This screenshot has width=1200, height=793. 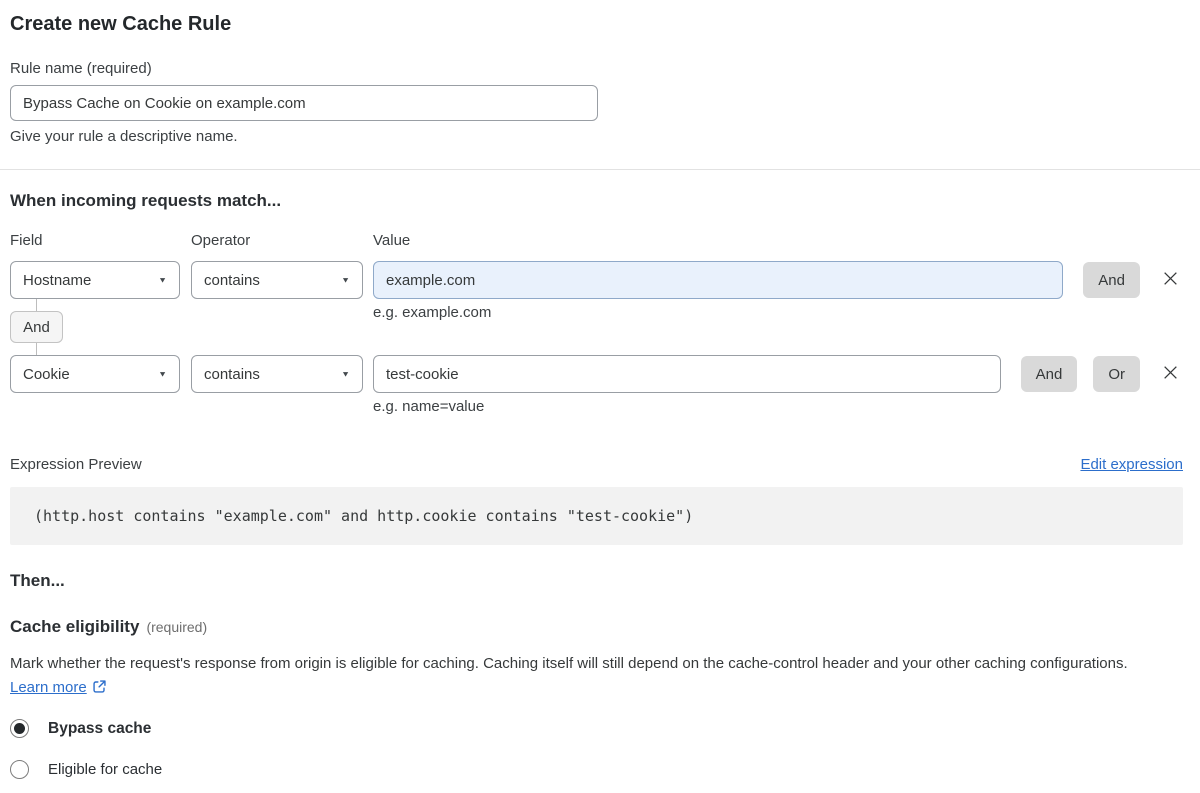 What do you see at coordinates (596, 627) in the screenshot?
I see `cache-eligibility-heading-row: Cache eligibility (required)` at bounding box center [596, 627].